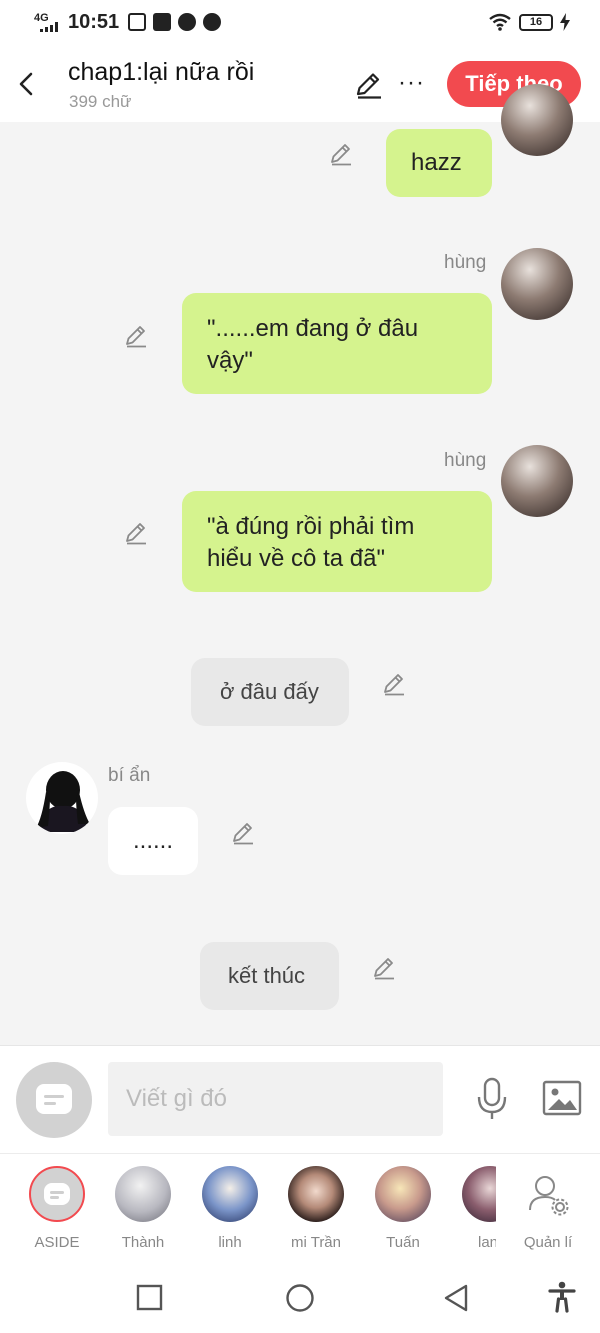  I want to click on character-linh: linh, so click(230, 1208).